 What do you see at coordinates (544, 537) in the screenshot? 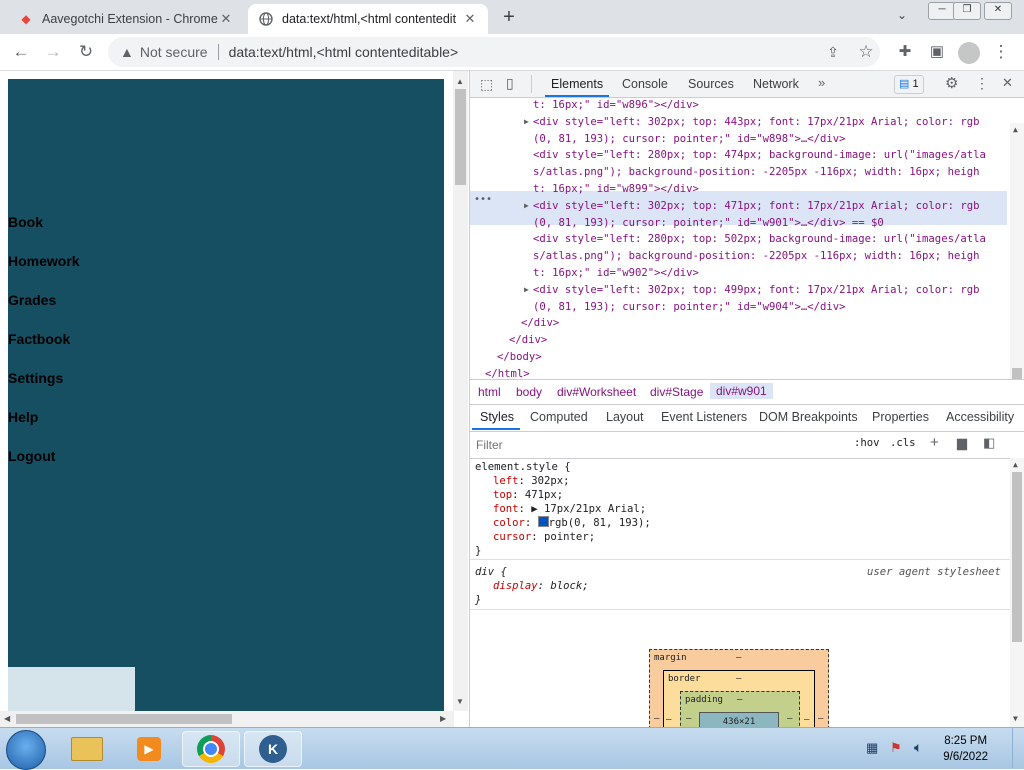
I see `style-prop-cursor: cursor: pointer;` at bounding box center [544, 537].